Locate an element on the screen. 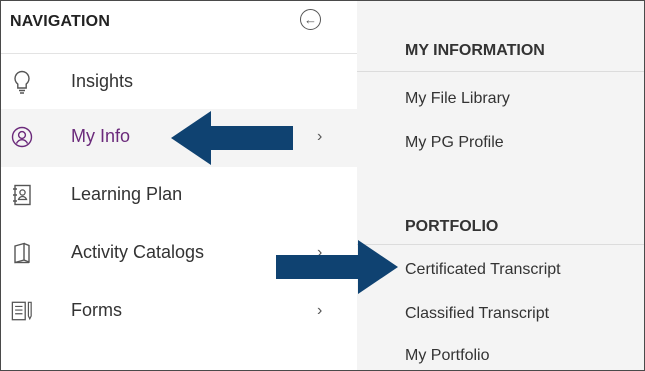  user-circle-icon is located at coordinates (22, 137).